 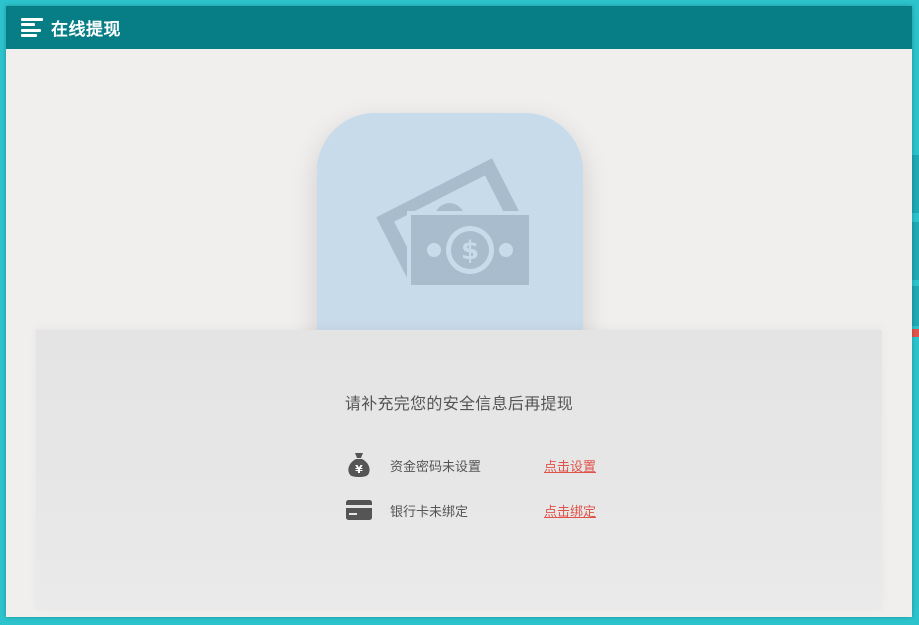 What do you see at coordinates (471, 510) in the screenshot?
I see `requirement-bank-card: 银行卡未绑定 点击绑定` at bounding box center [471, 510].